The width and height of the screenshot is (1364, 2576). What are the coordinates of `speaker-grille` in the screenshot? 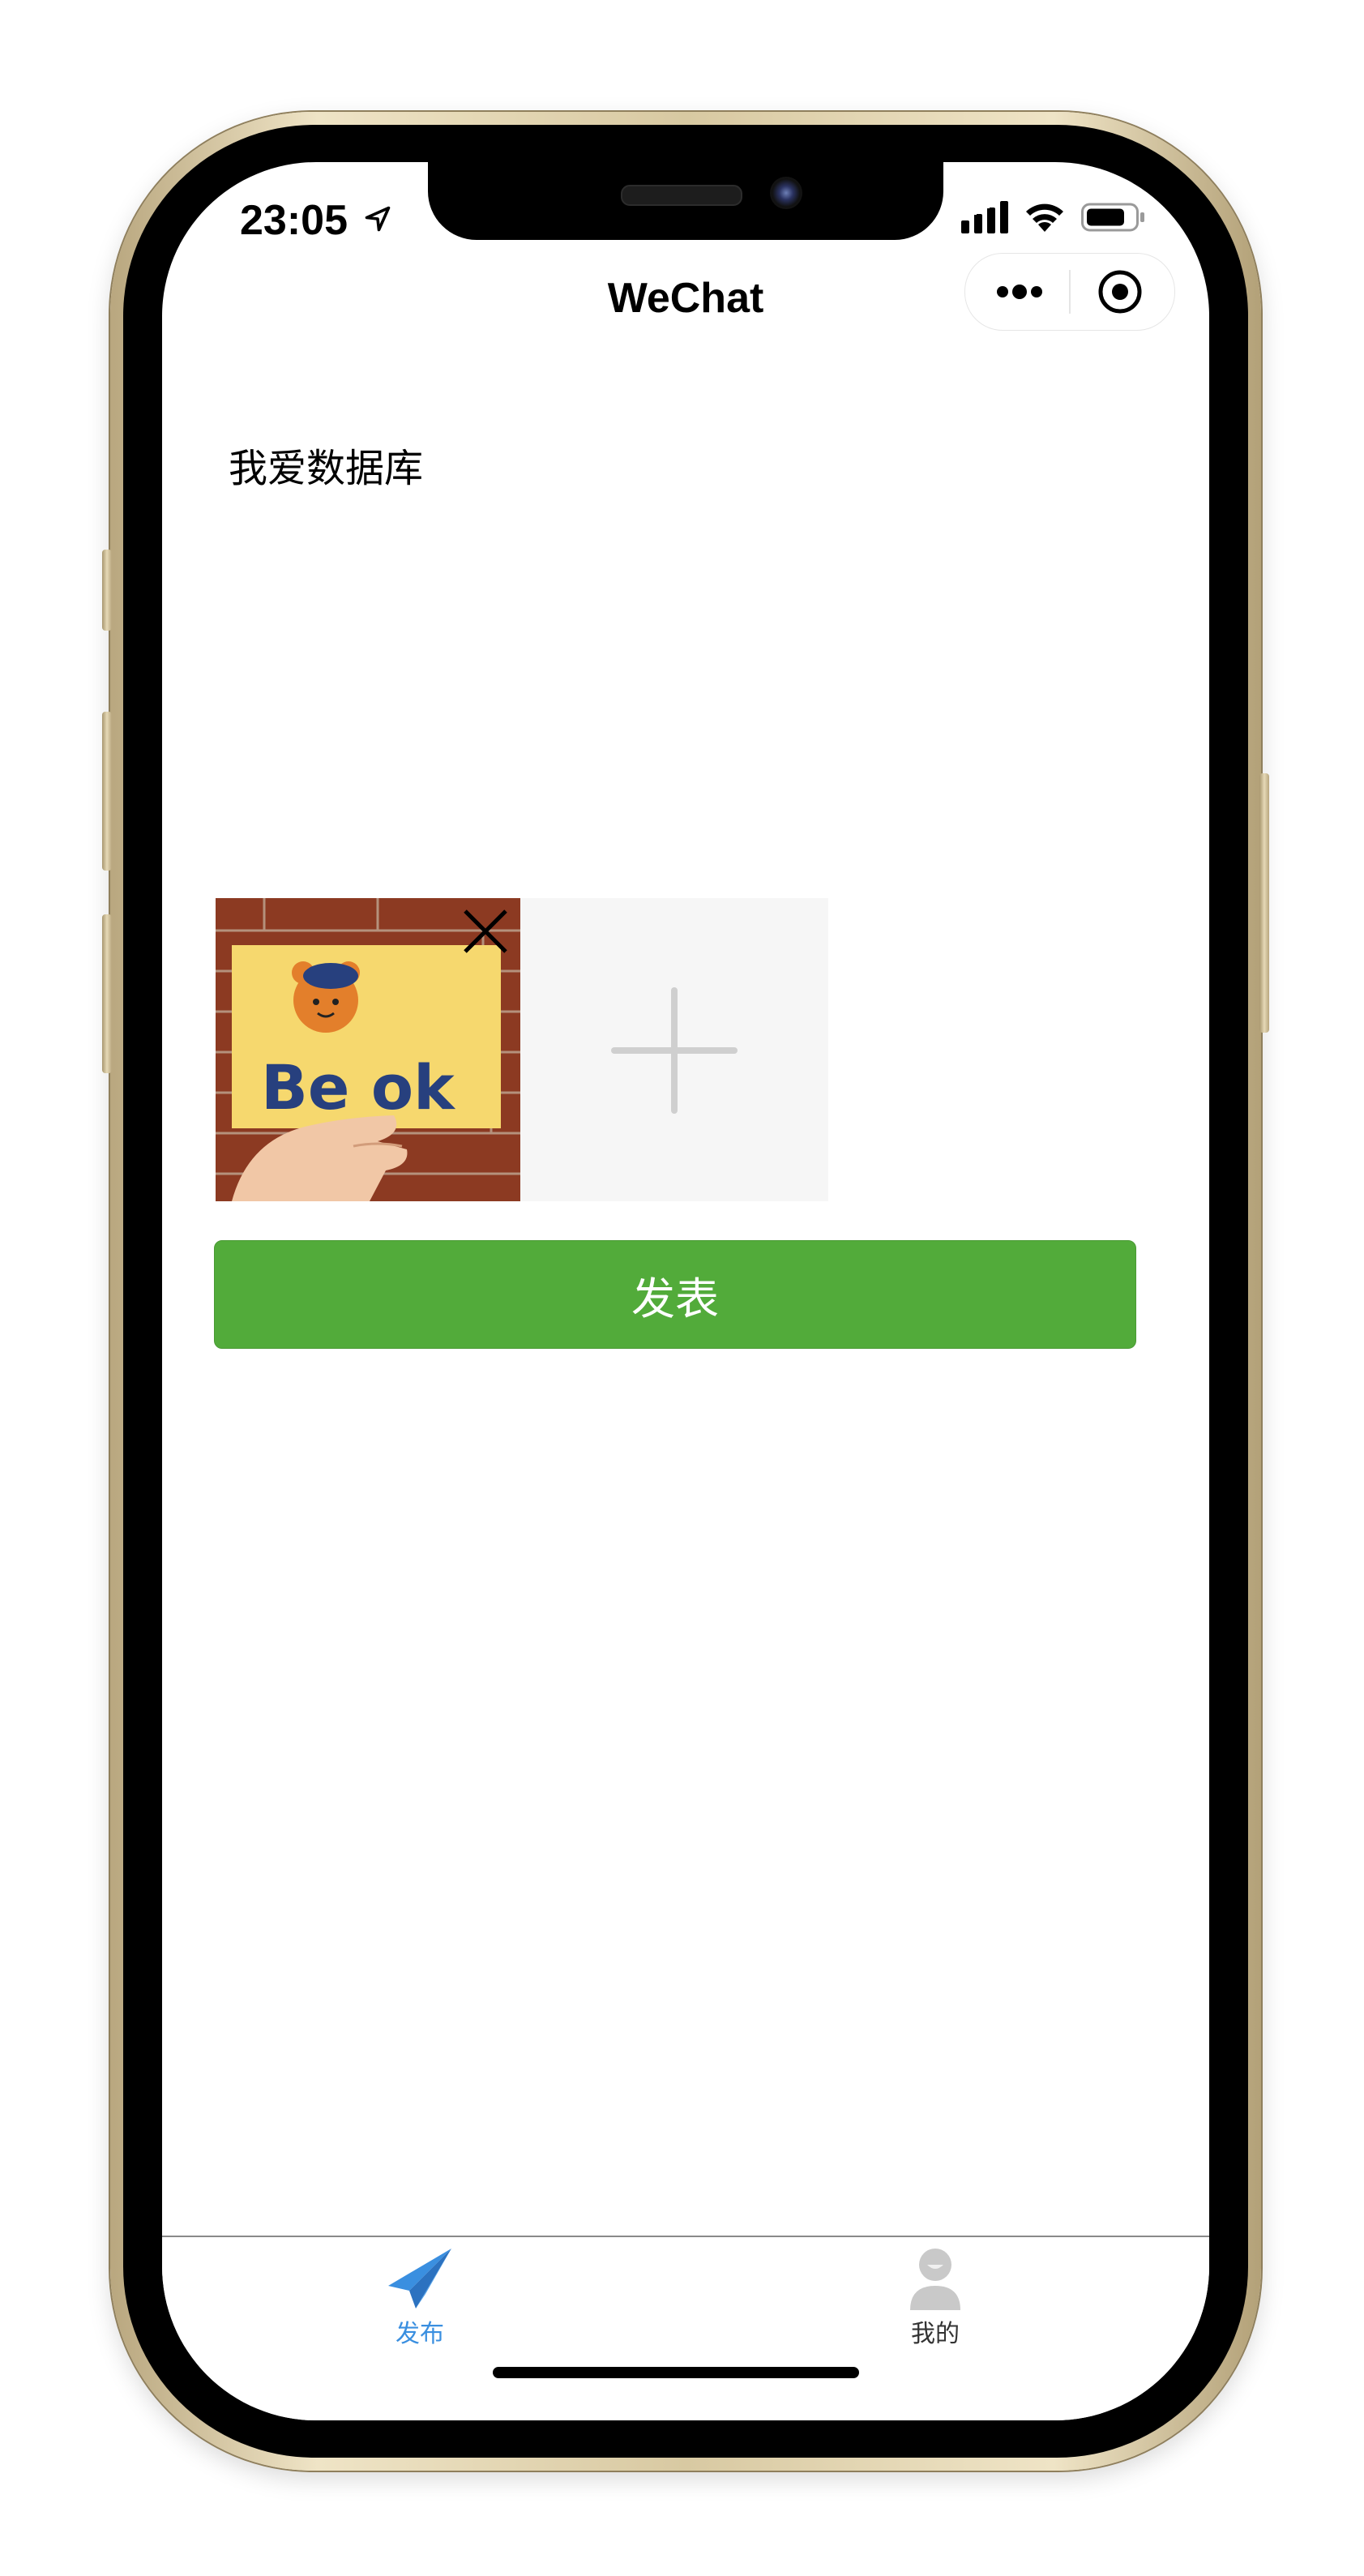 It's located at (681, 195).